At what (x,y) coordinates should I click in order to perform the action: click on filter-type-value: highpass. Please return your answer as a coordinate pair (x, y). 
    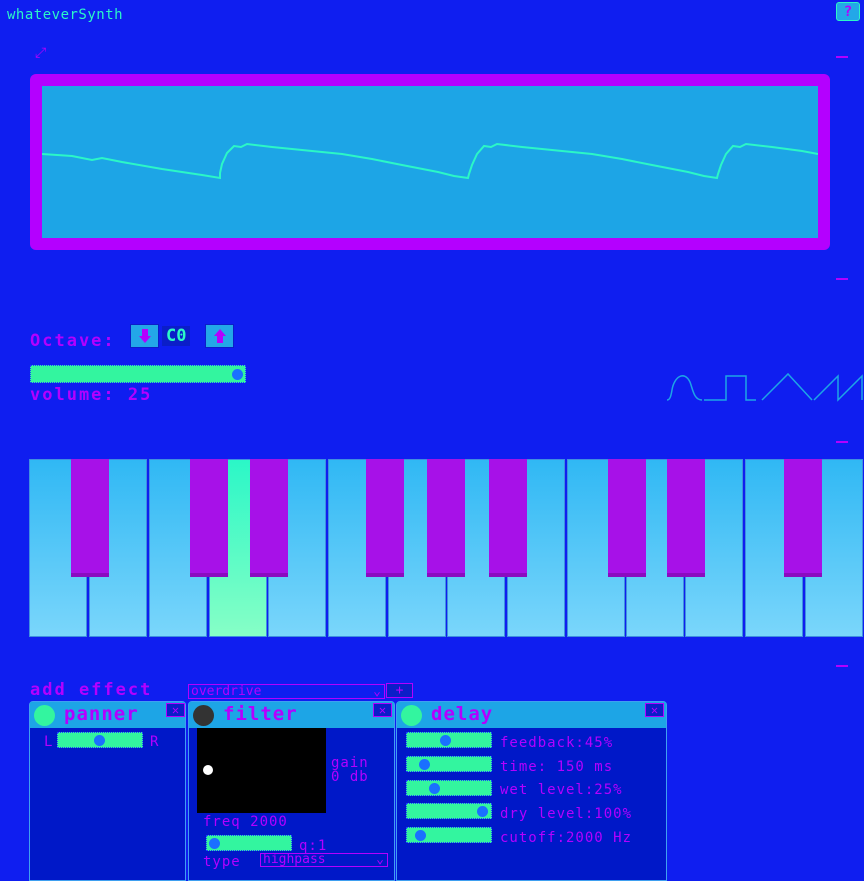
    Looking at the image, I should click on (294, 859).